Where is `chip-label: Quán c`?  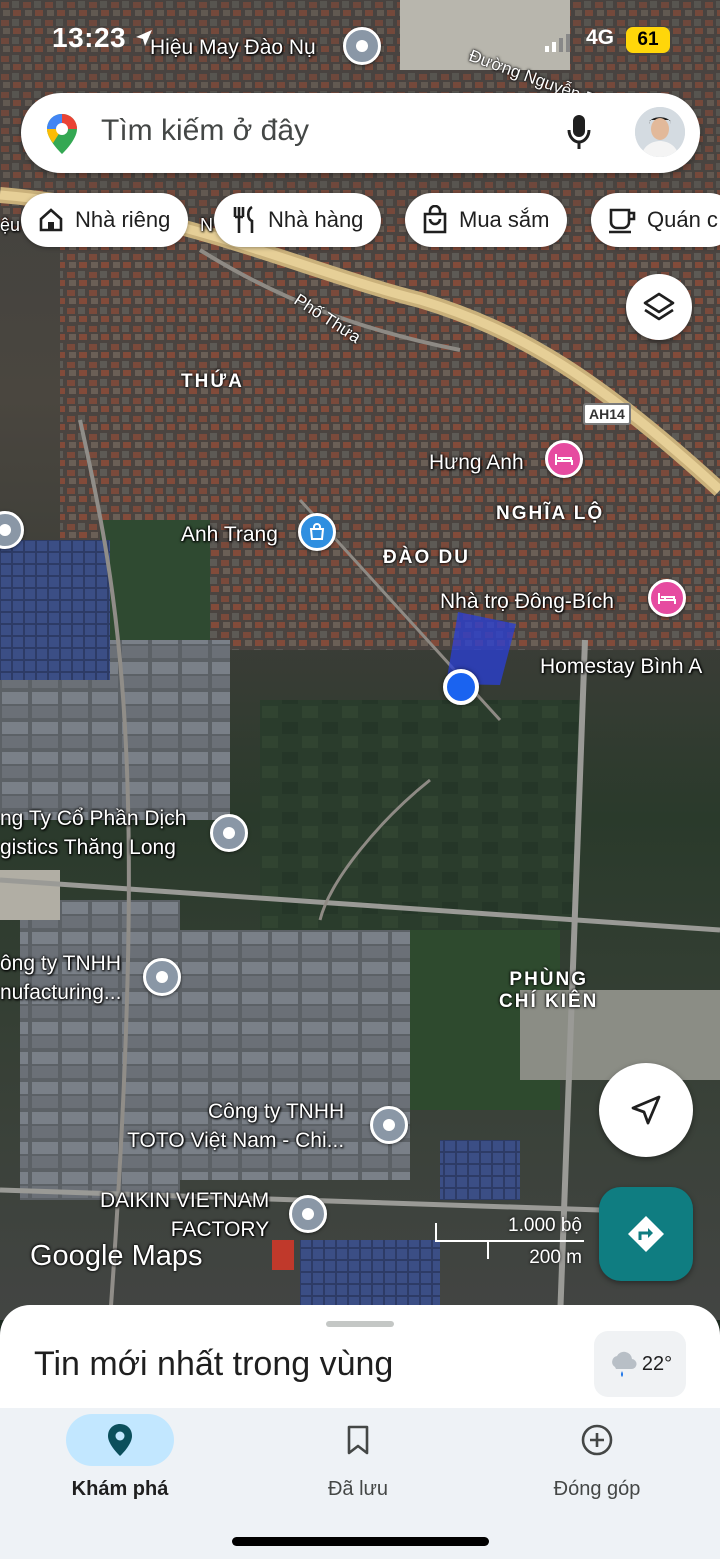 chip-label: Quán c is located at coordinates (682, 219).